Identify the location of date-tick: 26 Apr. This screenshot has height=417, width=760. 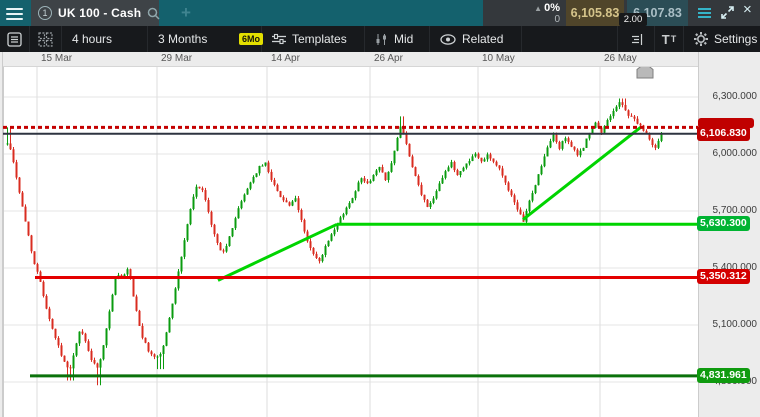
(388, 58).